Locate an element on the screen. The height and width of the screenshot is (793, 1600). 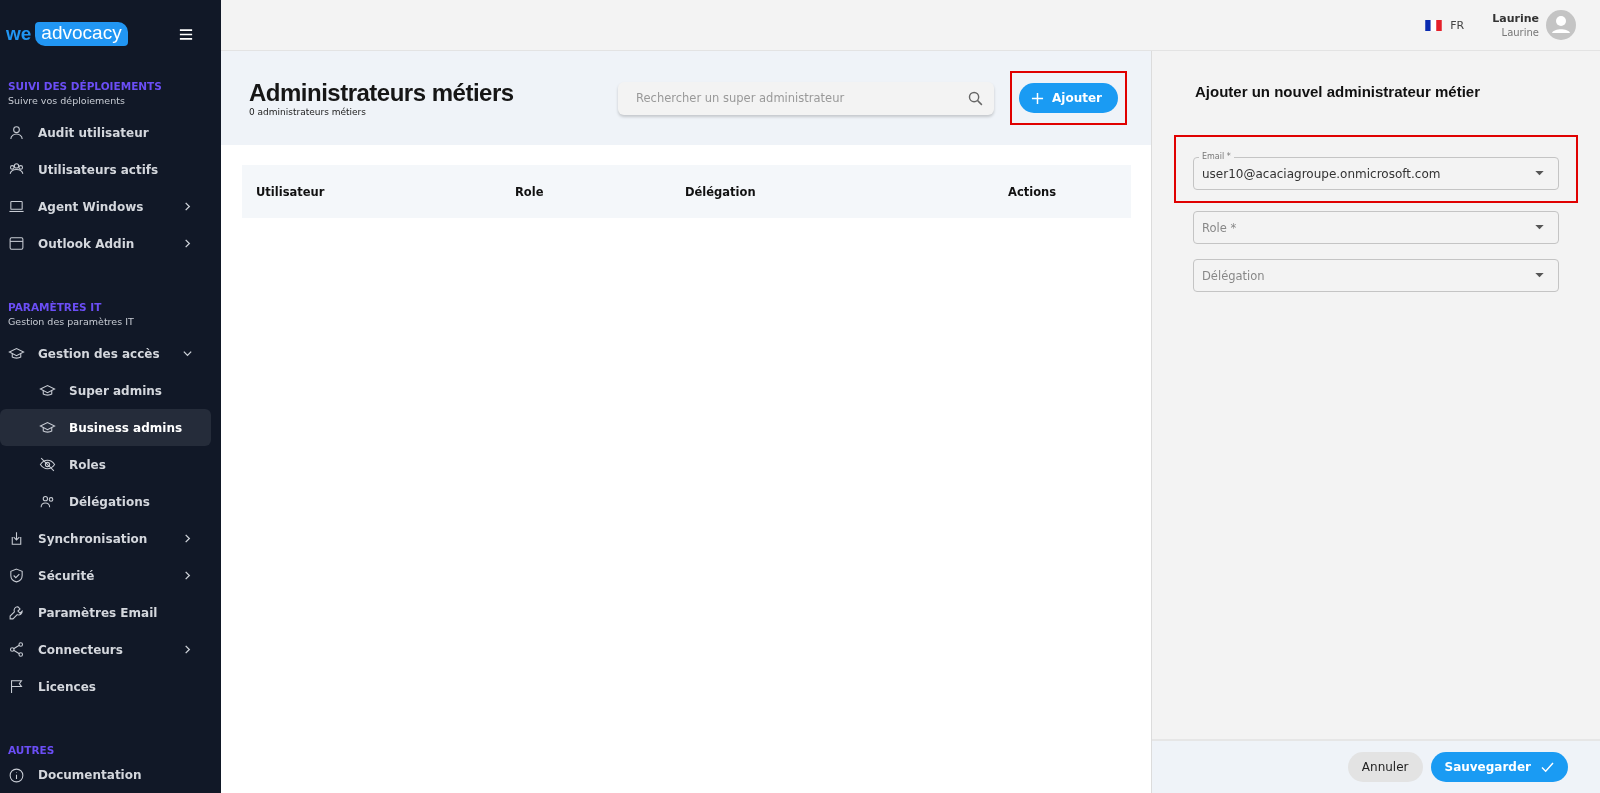
section-subtitle: Suivre vos déploiements is located at coordinates (66, 100).